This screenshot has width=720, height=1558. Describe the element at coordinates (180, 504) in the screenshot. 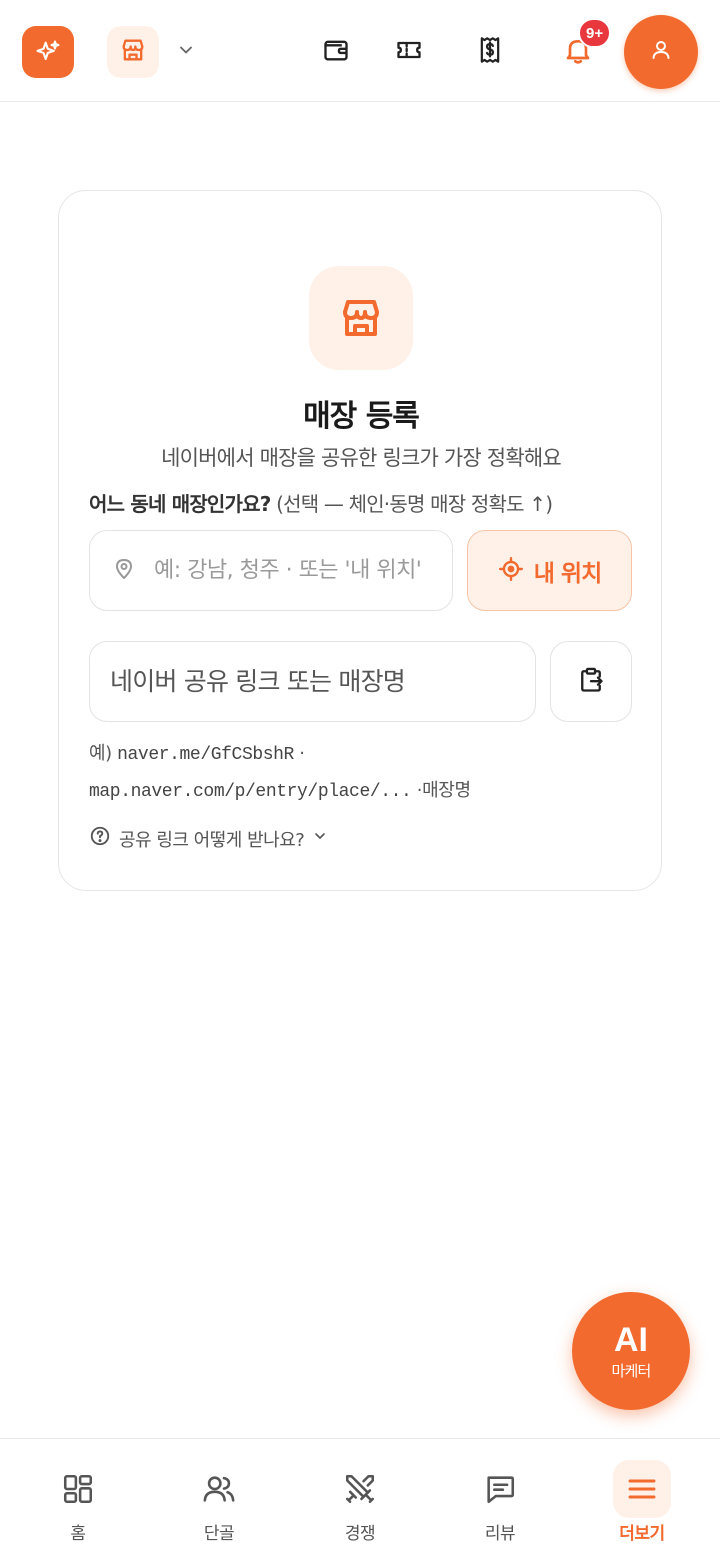

I see `area-question: 어느 동네 매장인가요?` at that location.